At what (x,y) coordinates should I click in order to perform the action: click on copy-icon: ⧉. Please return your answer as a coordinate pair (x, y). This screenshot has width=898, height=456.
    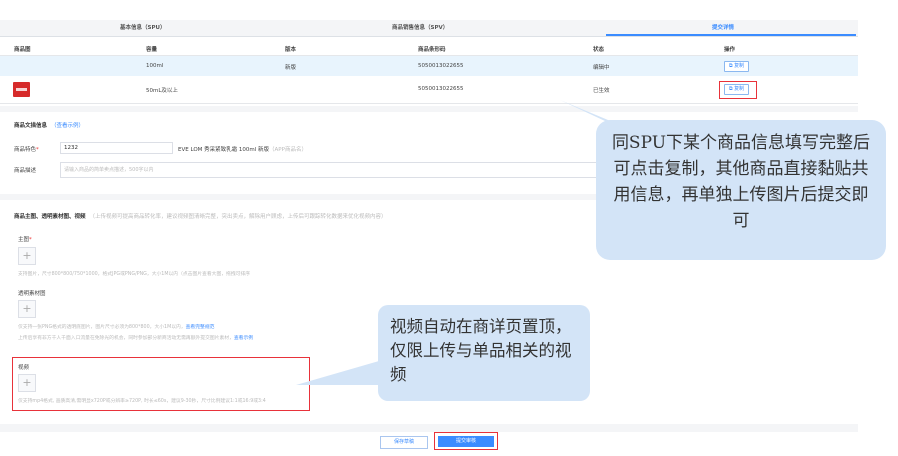
    Looking at the image, I should click on (731, 66).